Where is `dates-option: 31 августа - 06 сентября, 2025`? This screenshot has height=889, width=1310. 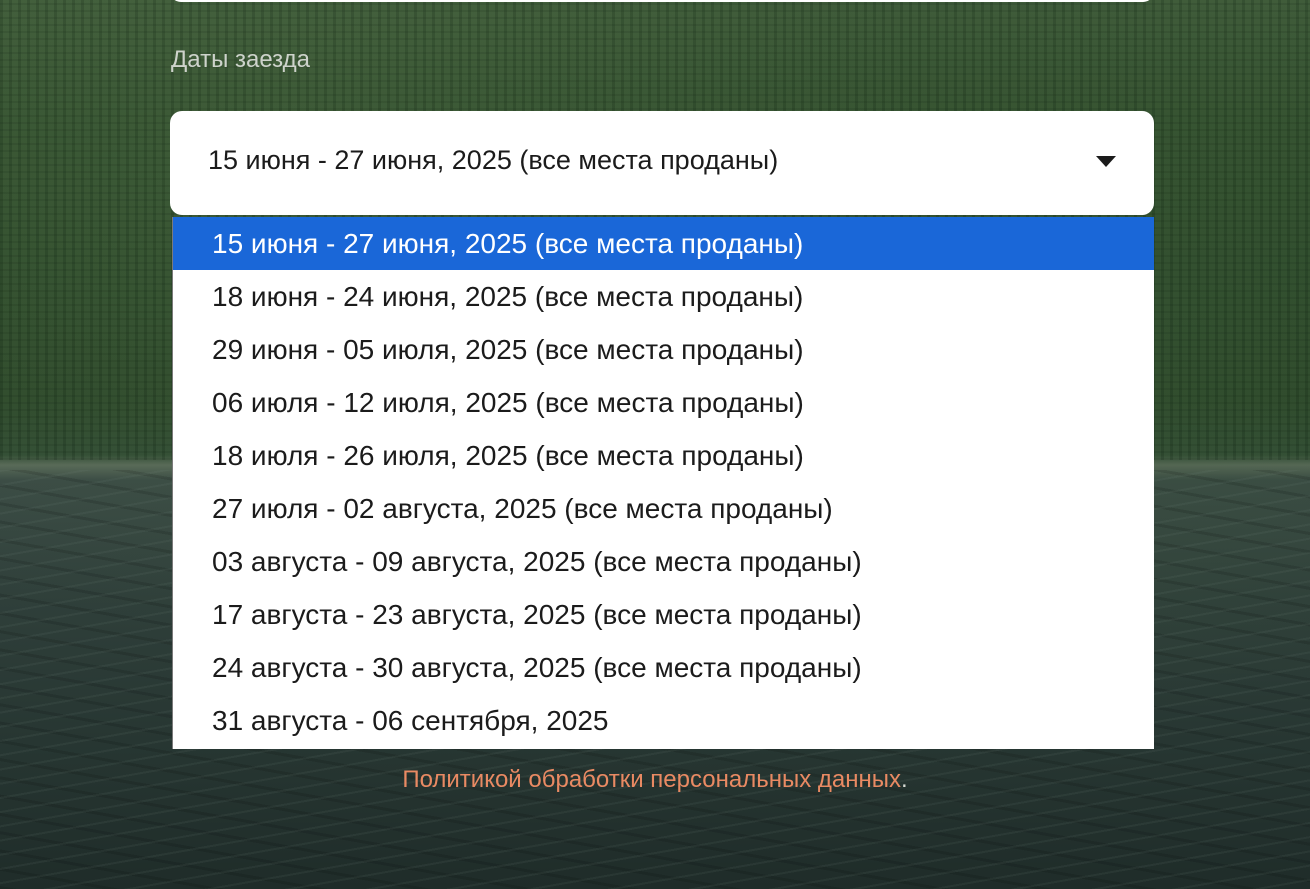 dates-option: 31 августа - 06 сентября, 2025 is located at coordinates (663, 720).